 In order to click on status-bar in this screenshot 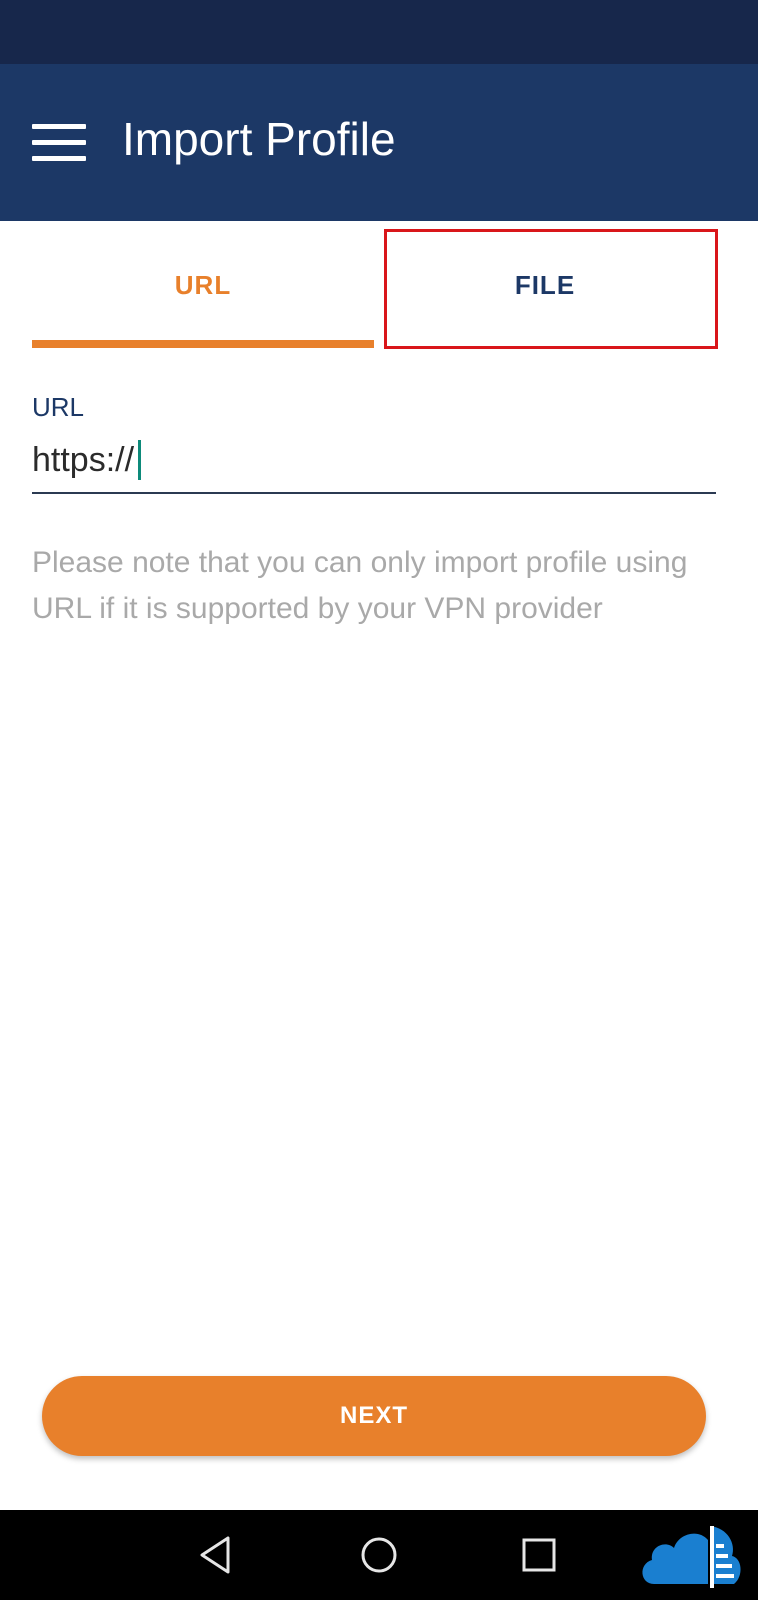, I will do `click(379, 32)`.